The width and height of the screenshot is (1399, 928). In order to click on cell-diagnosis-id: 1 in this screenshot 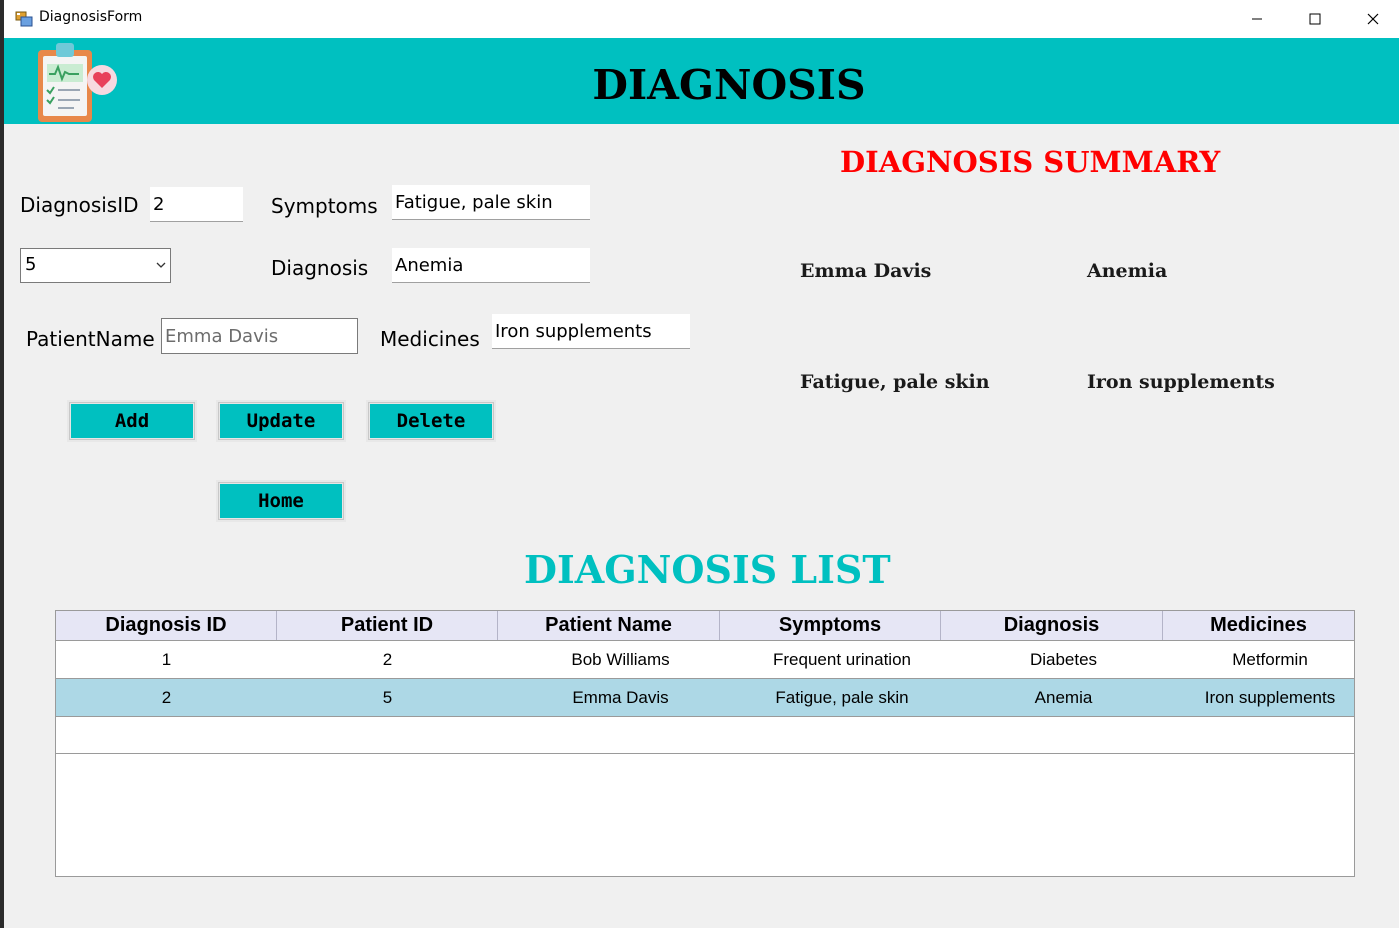, I will do `click(166, 659)`.